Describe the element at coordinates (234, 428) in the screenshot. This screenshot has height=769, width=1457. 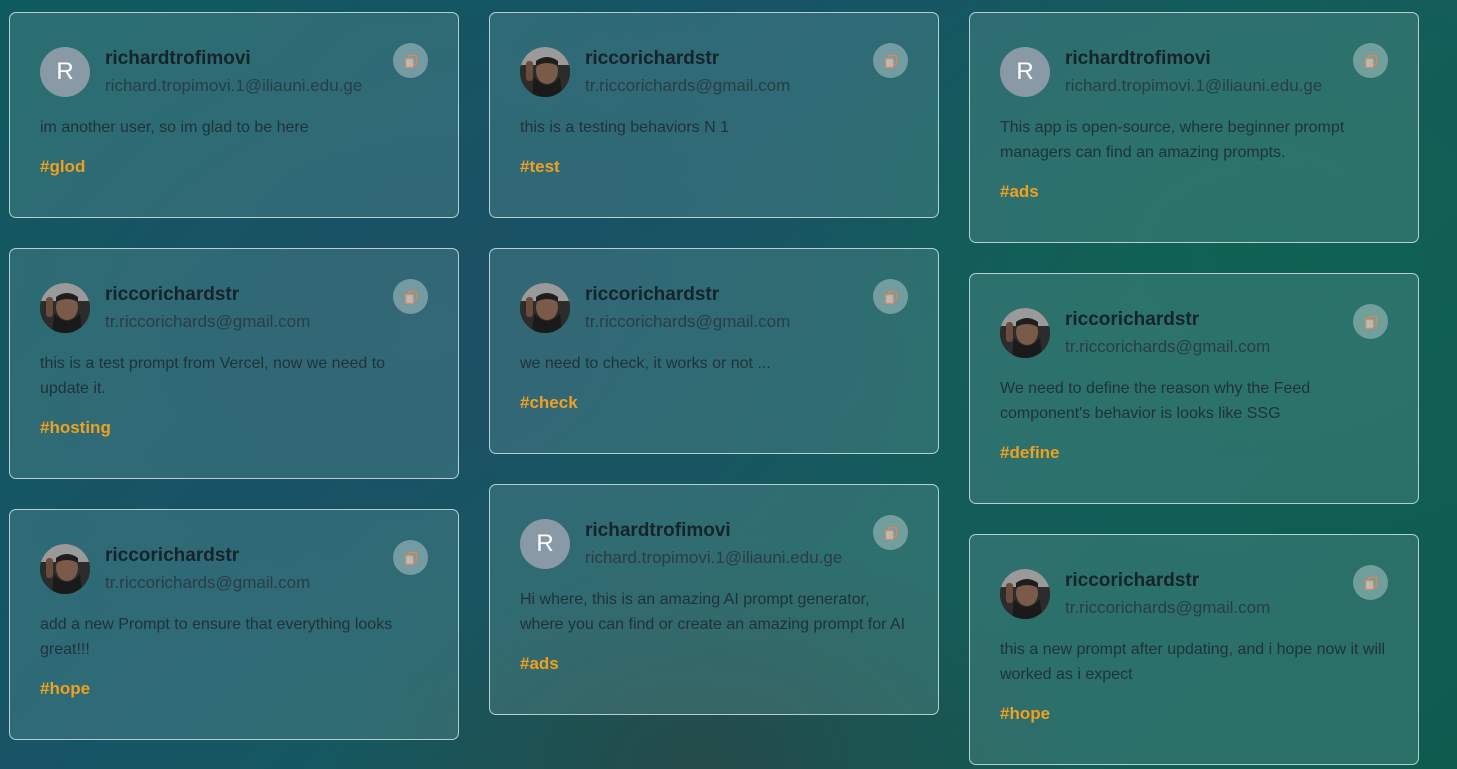
I see `prompt-tag: #hosting` at that location.